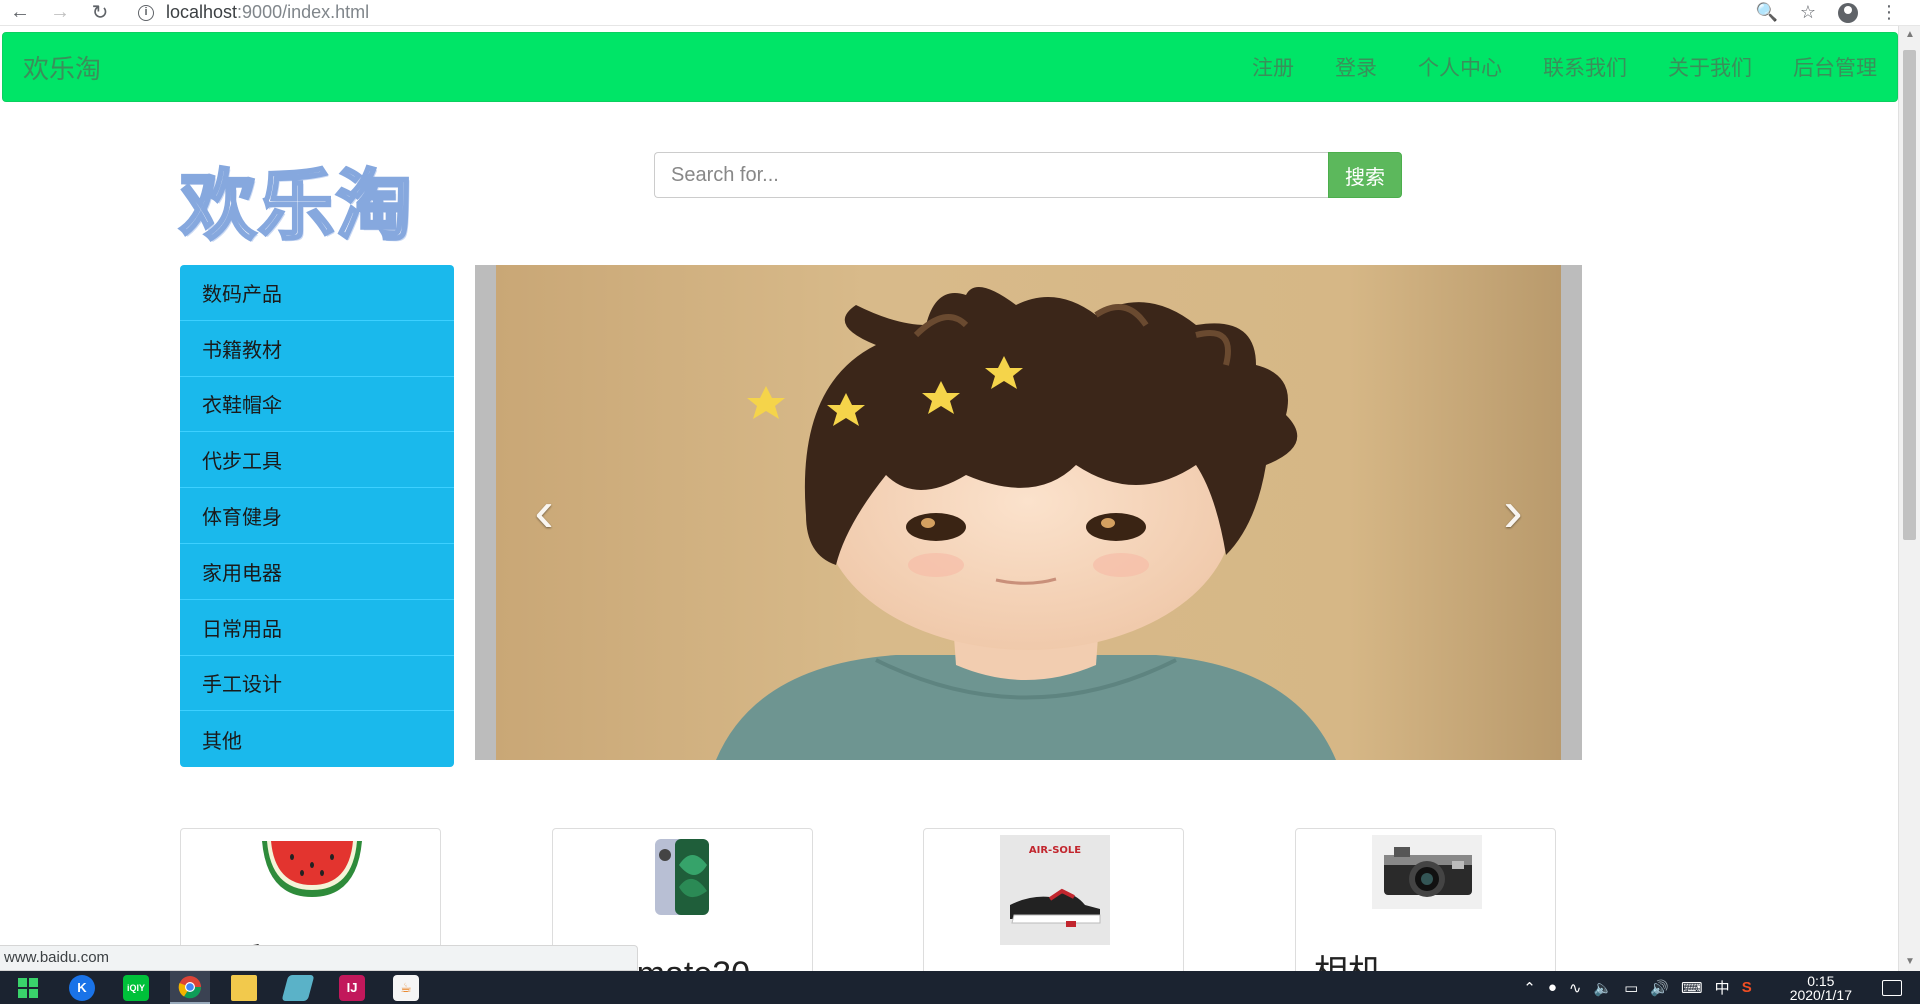  Describe the element at coordinates (1747, 987) in the screenshot. I see `sogou-ime-icon: S` at that location.